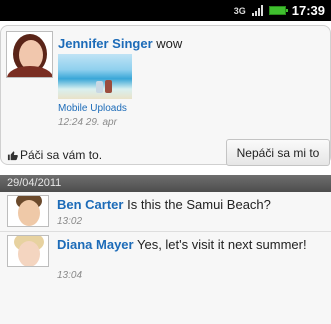 The height and width of the screenshot is (324, 331). Describe the element at coordinates (278, 10) in the screenshot. I see `battery-icon` at that location.